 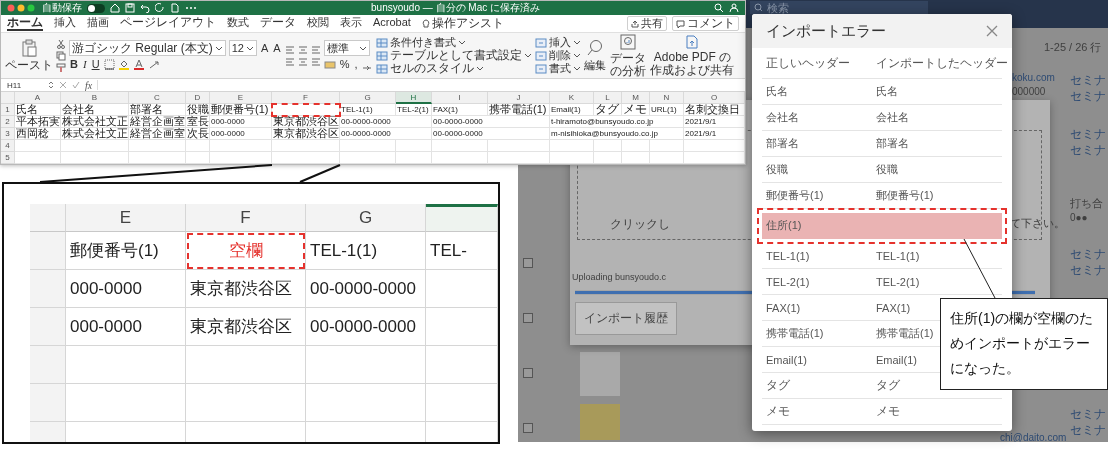 I want to click on ribbon-tab: データ, so click(x=278, y=23).